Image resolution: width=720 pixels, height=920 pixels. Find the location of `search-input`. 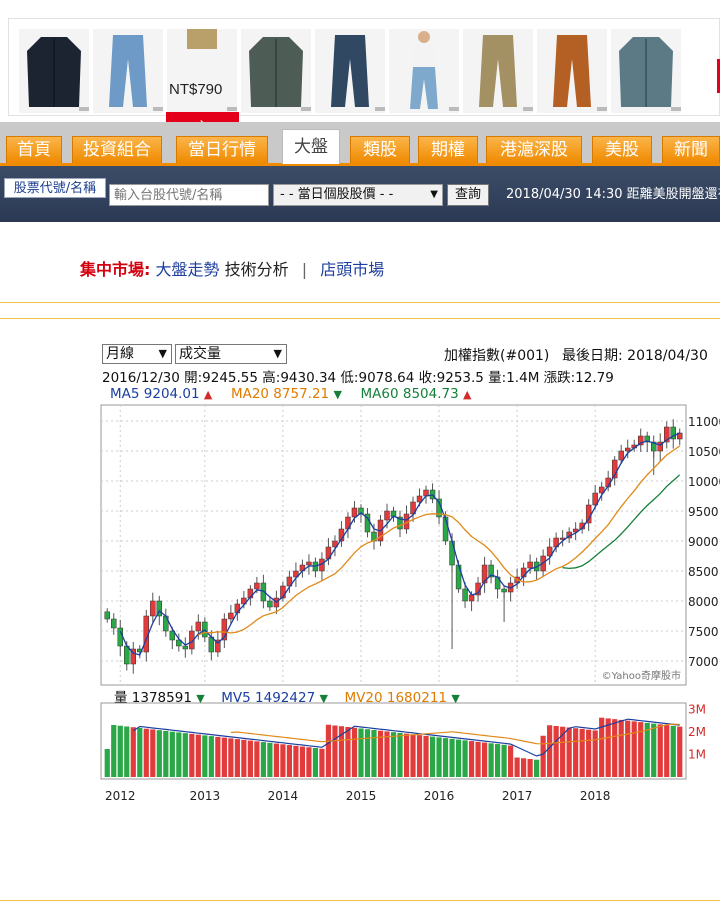

search-input is located at coordinates (189, 195).